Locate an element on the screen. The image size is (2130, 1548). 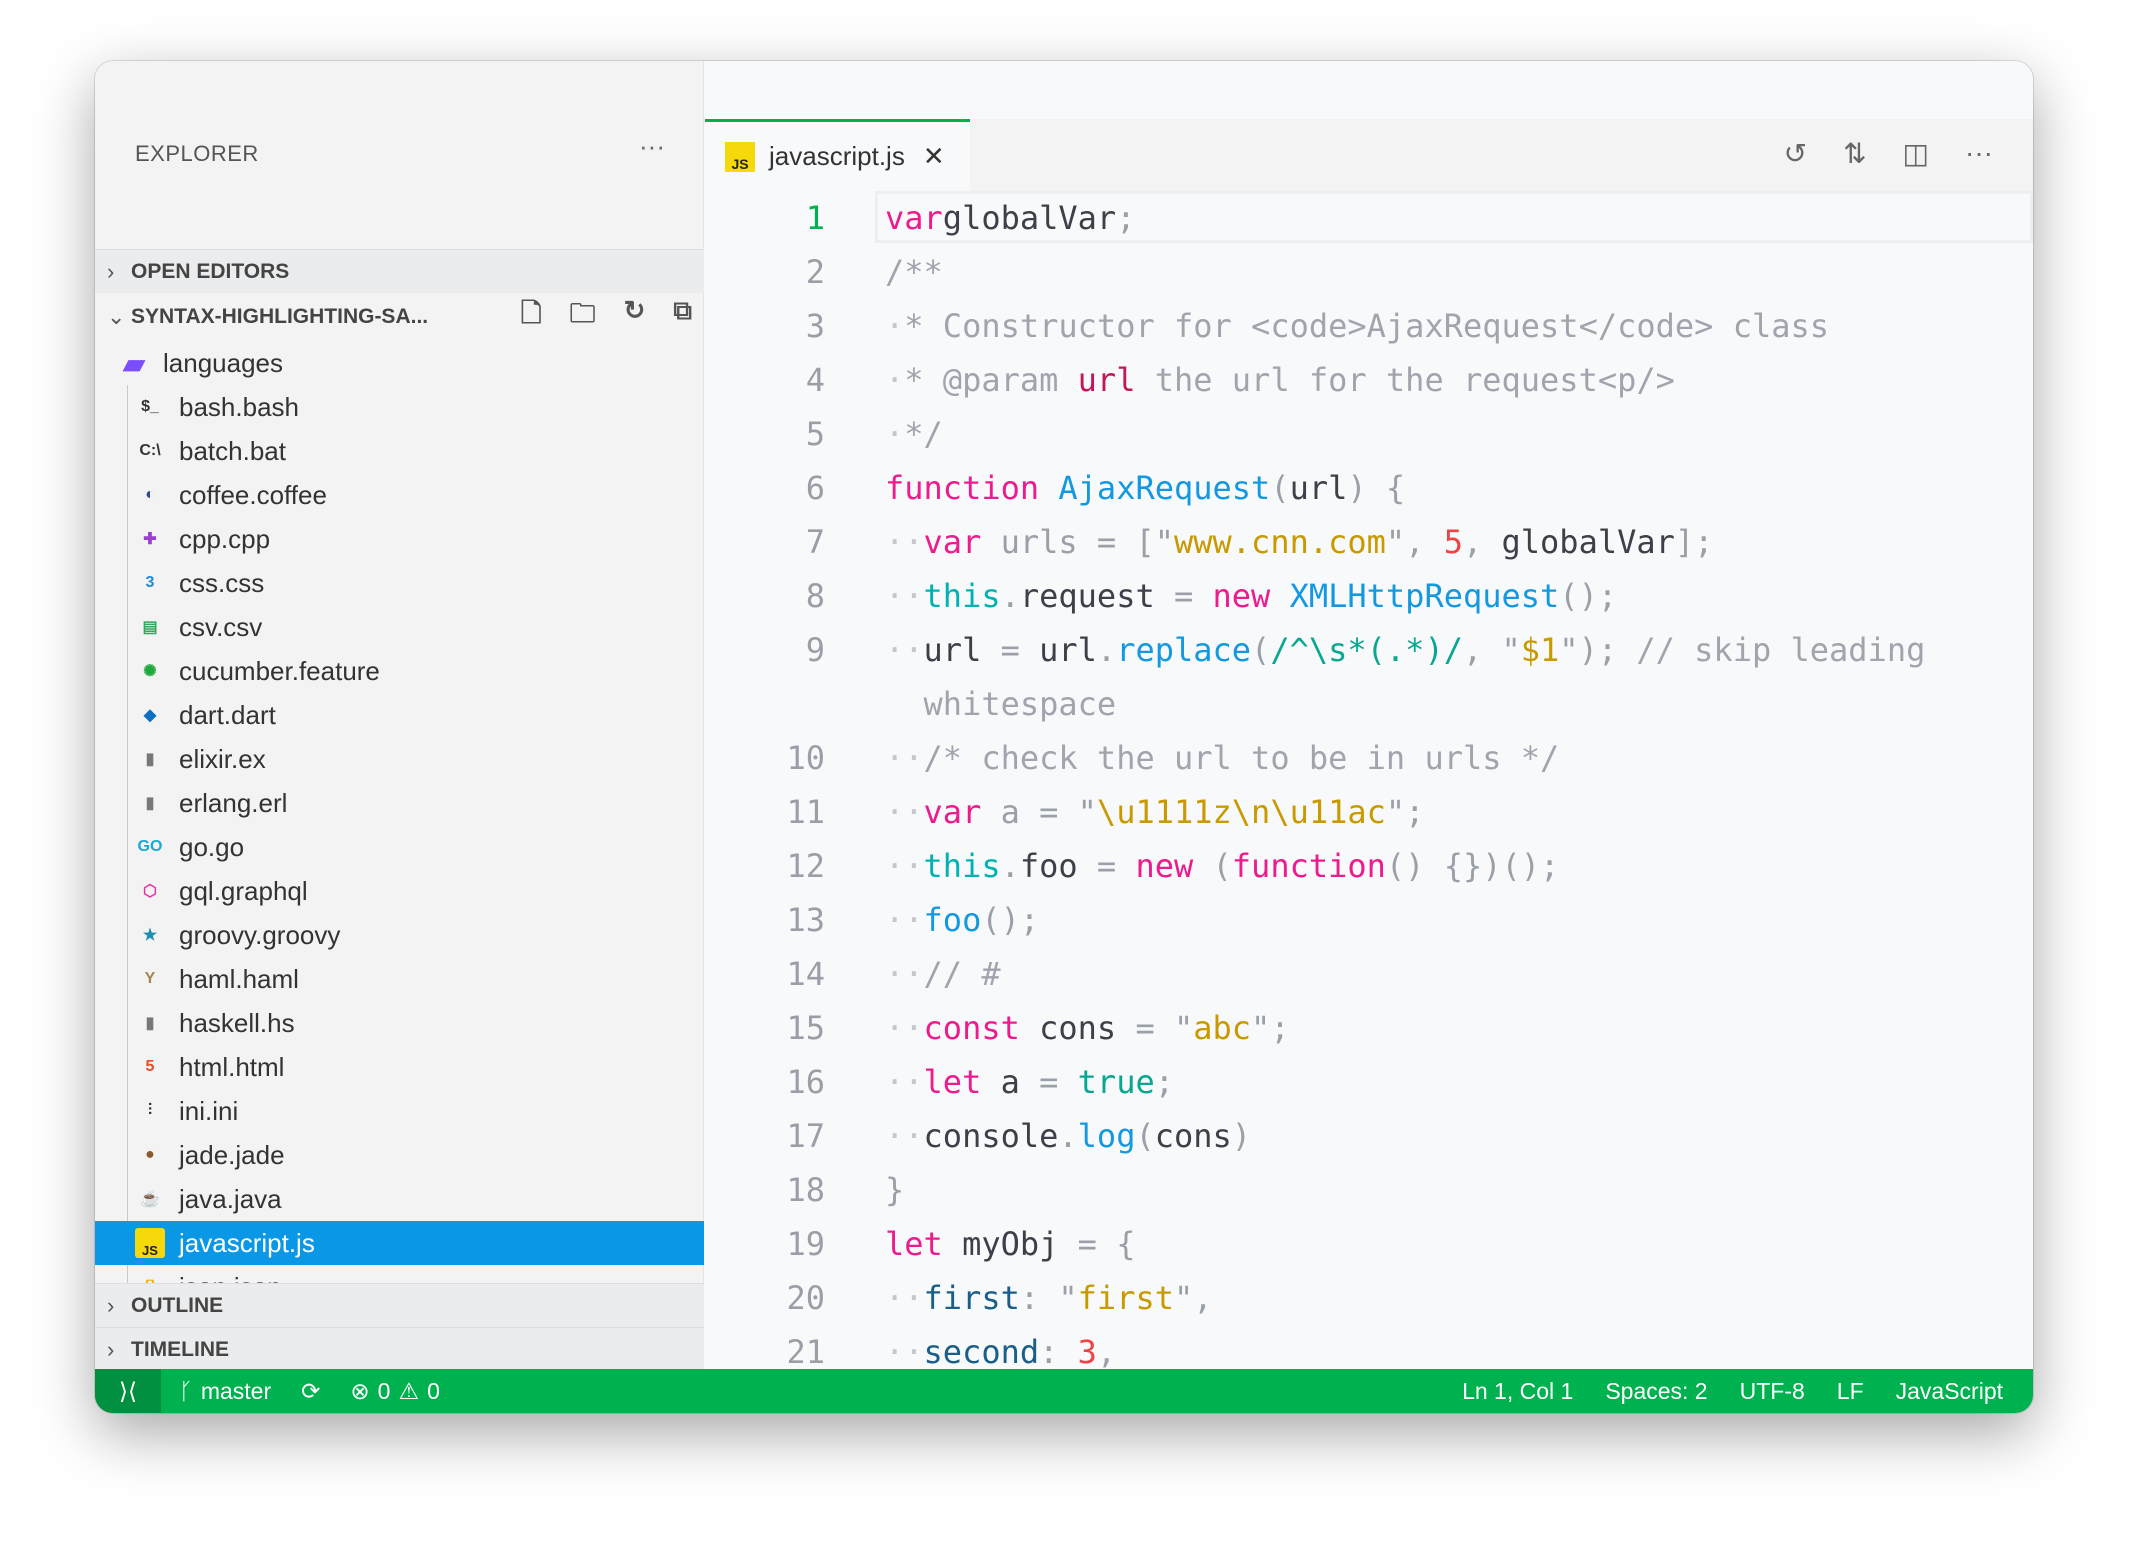
file-dart-dart: ◆ dart.dart is located at coordinates (399, 715).